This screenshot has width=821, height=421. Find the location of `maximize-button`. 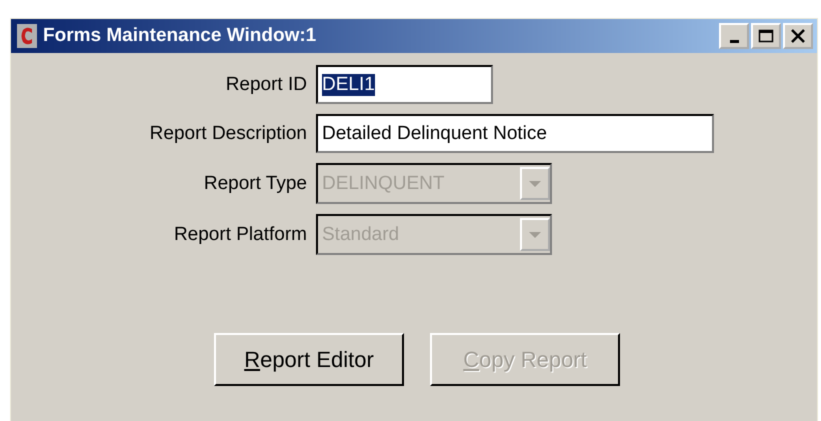

maximize-button is located at coordinates (766, 36).